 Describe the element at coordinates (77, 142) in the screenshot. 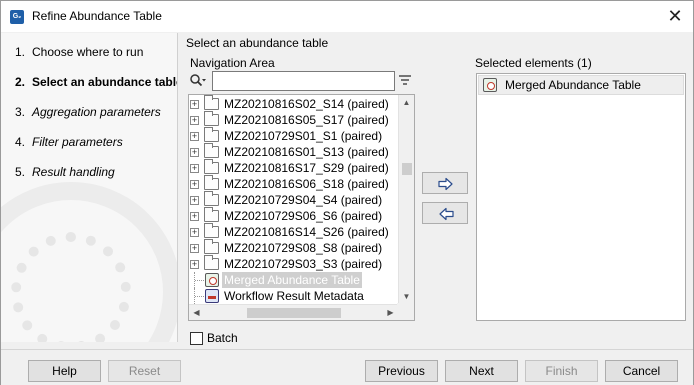

I see `step-label: Filter parameters` at that location.